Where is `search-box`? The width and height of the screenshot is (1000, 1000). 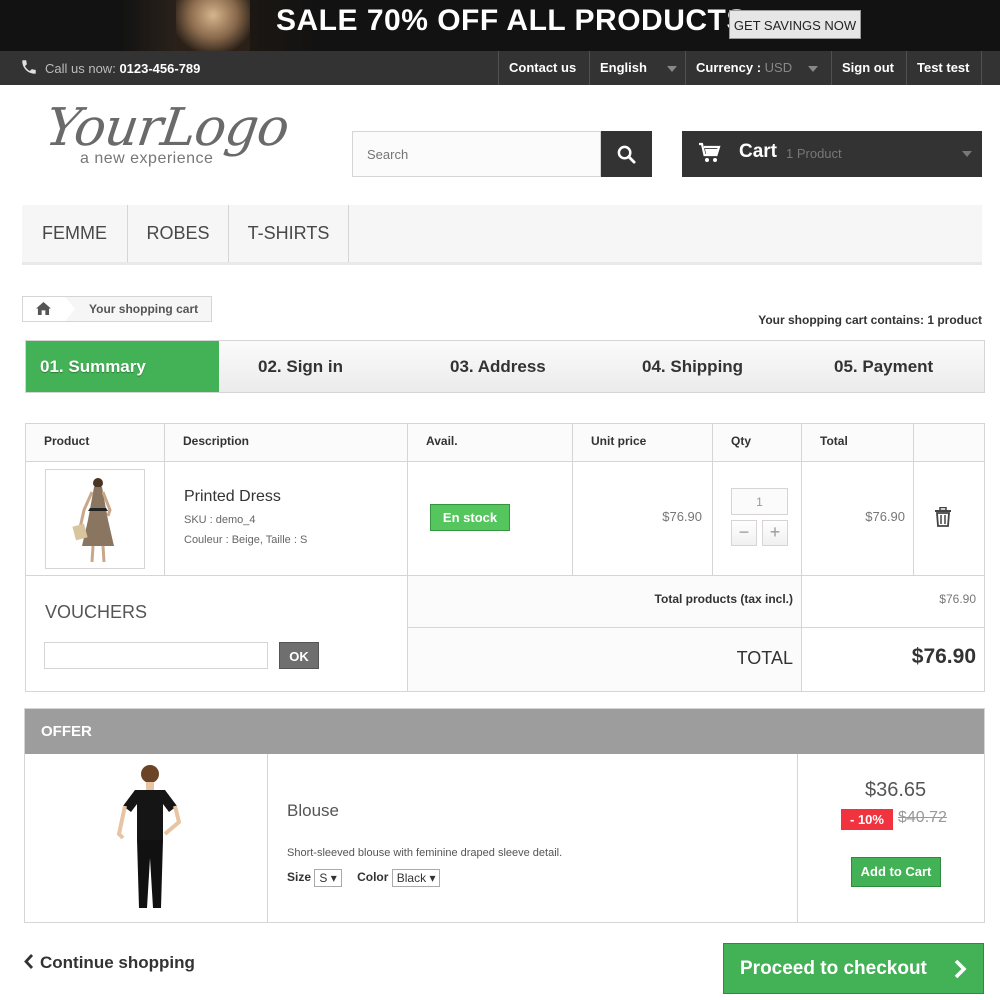
search-box is located at coordinates (476, 154).